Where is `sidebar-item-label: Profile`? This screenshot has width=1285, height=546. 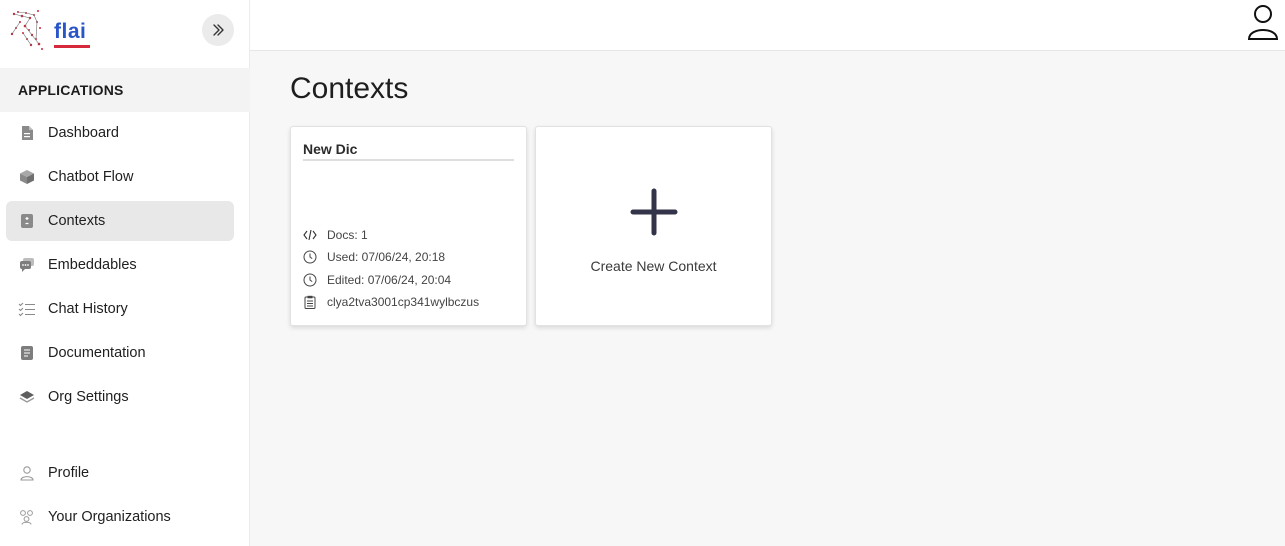
sidebar-item-label: Profile is located at coordinates (69, 473).